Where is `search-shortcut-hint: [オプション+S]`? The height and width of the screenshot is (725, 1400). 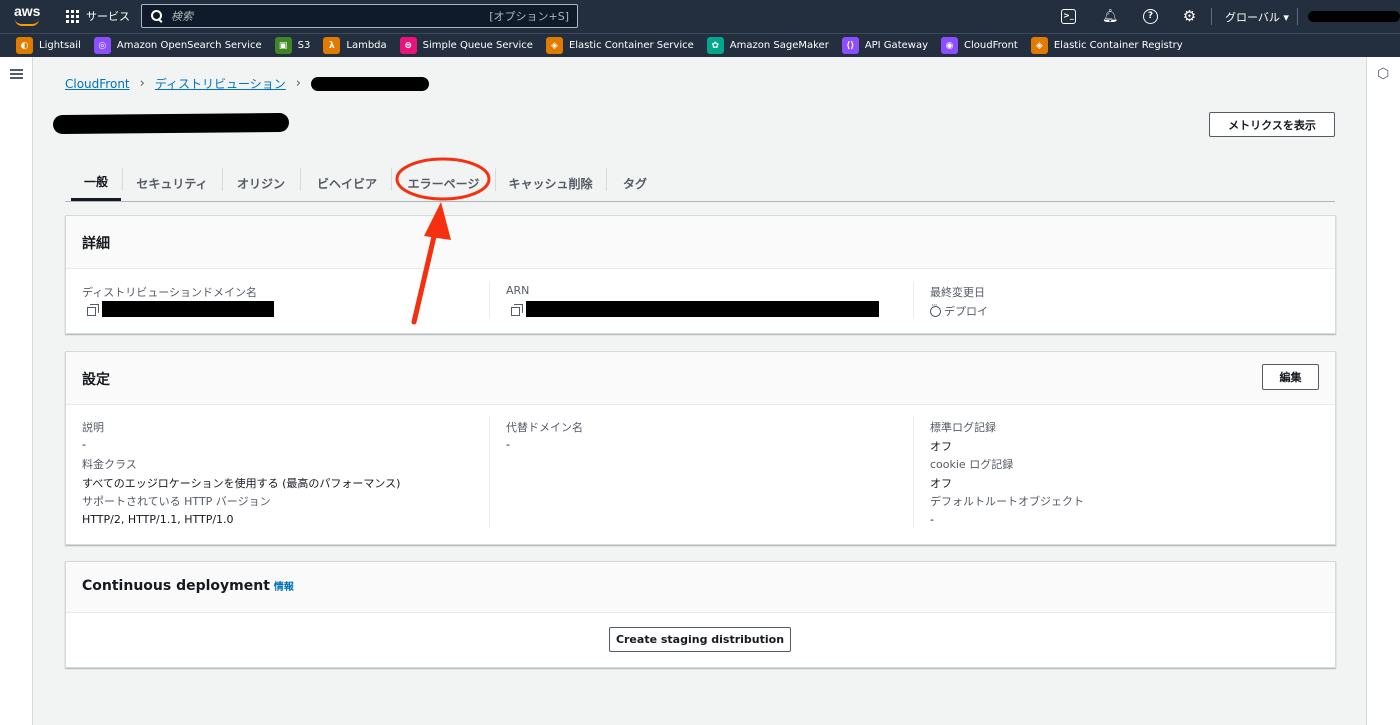
search-shortcut-hint: [オプション+S] is located at coordinates (529, 16).